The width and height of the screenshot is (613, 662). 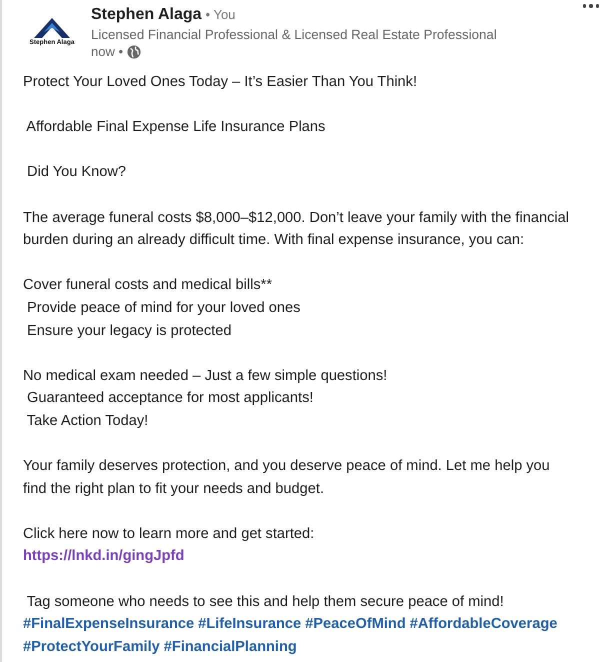 I want to click on post-text-line: Tag someone who needs to see this and help them secure peace of mind!, so click(x=265, y=602).